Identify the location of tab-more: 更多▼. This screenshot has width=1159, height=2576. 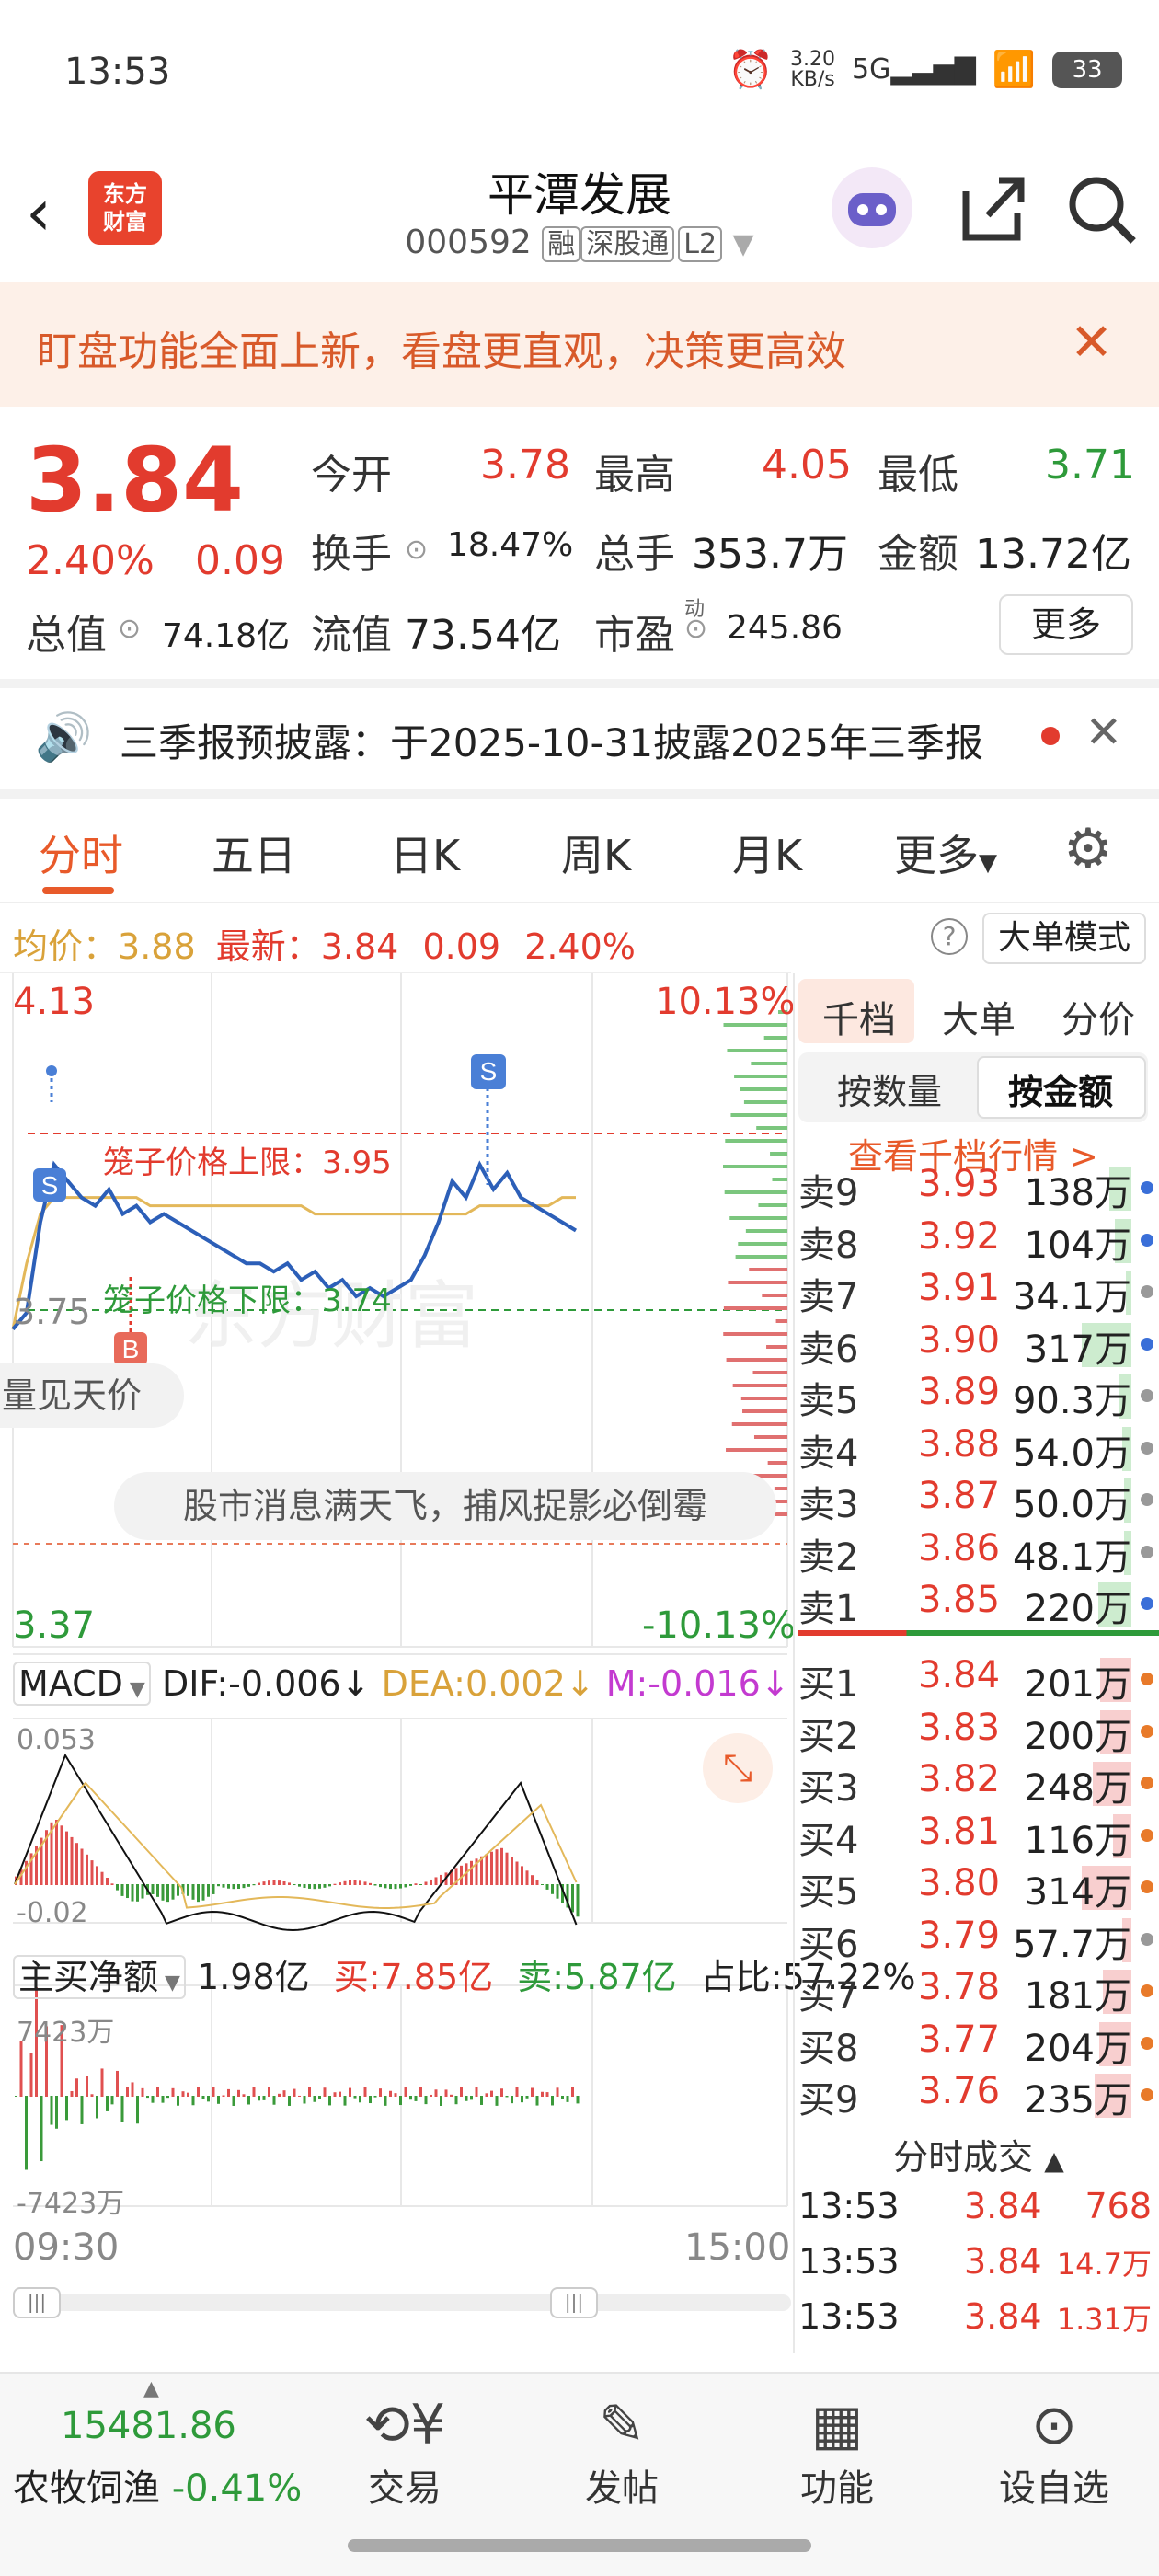
(945, 852).